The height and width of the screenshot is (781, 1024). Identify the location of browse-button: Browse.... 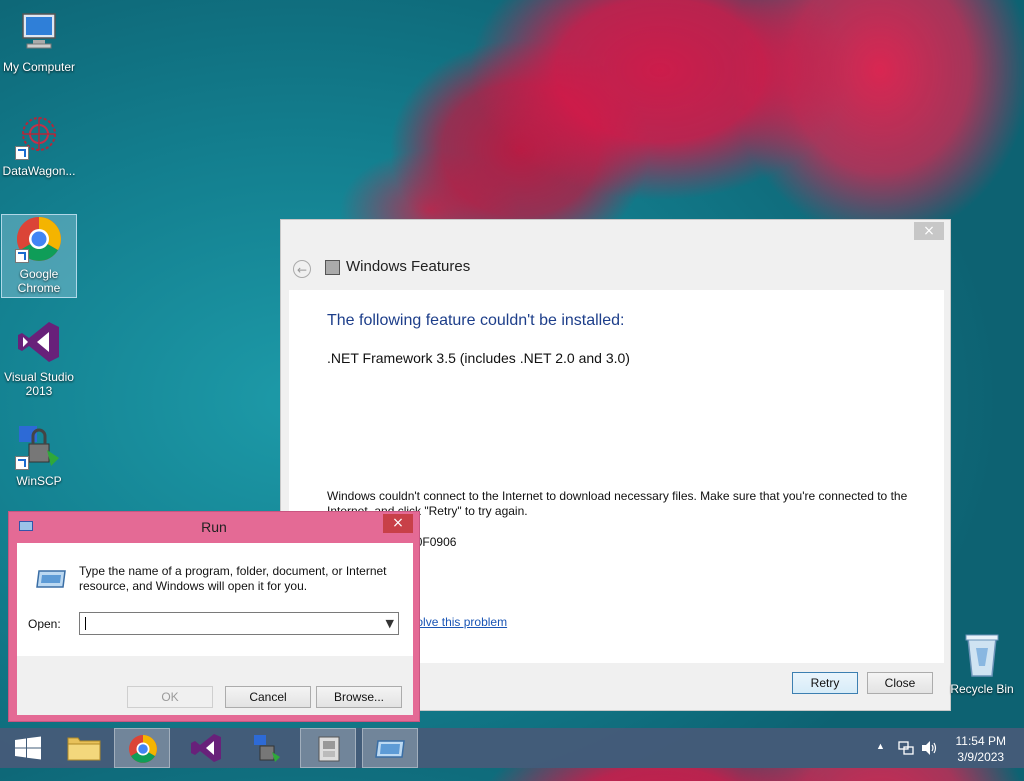
(359, 697).